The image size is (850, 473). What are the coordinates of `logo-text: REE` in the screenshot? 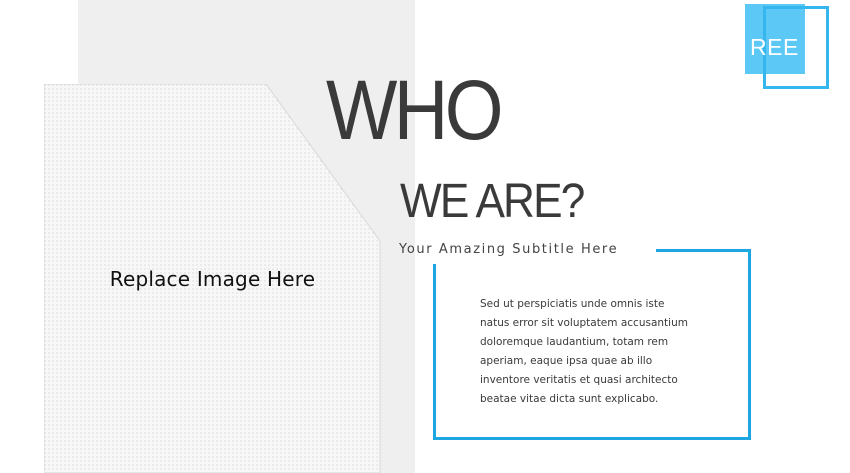 It's located at (774, 47).